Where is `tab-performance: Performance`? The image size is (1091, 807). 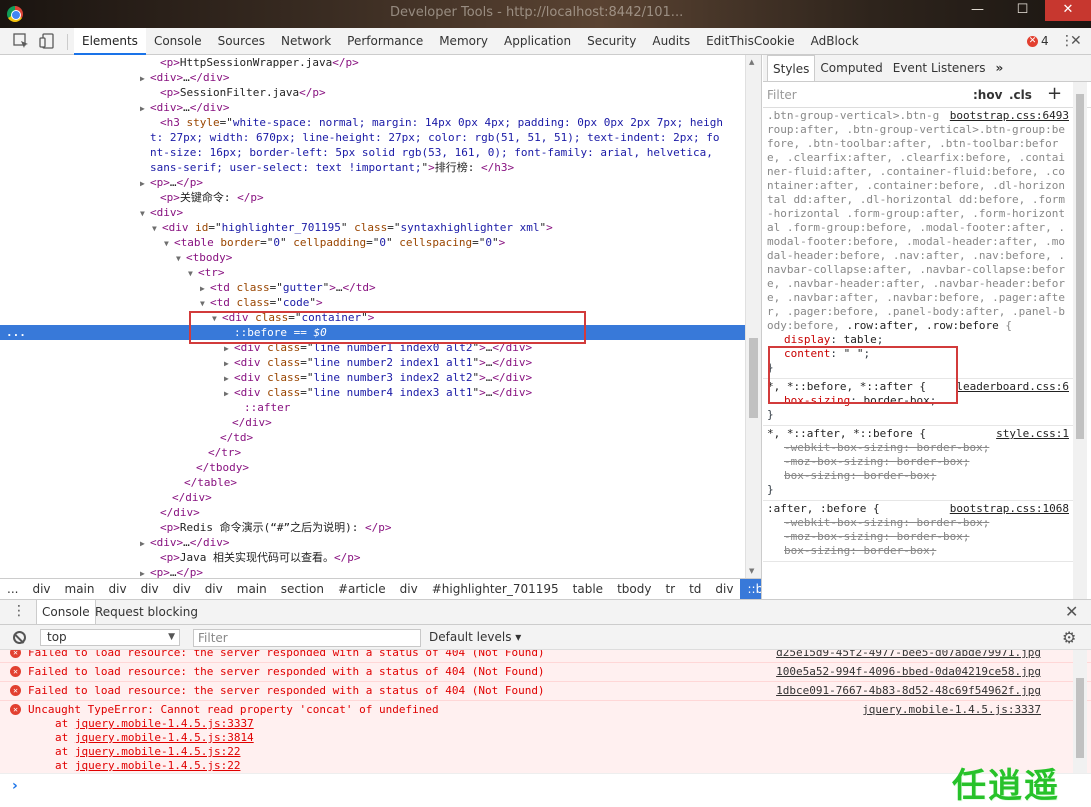 tab-performance: Performance is located at coordinates (385, 41).